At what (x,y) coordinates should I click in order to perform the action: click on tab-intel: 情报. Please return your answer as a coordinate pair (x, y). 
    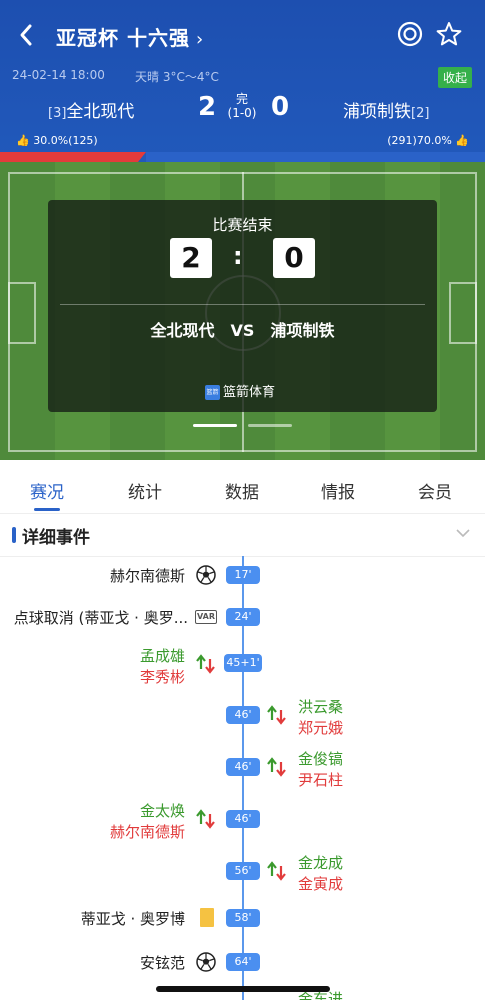
    Looking at the image, I should click on (338, 490).